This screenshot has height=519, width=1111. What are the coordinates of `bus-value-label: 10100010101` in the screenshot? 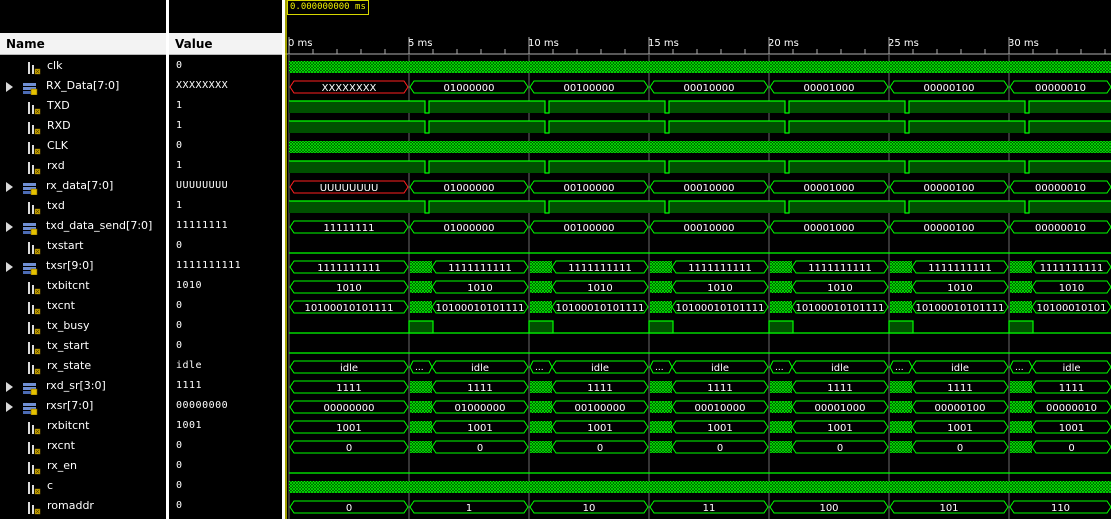 It's located at (1072, 308).